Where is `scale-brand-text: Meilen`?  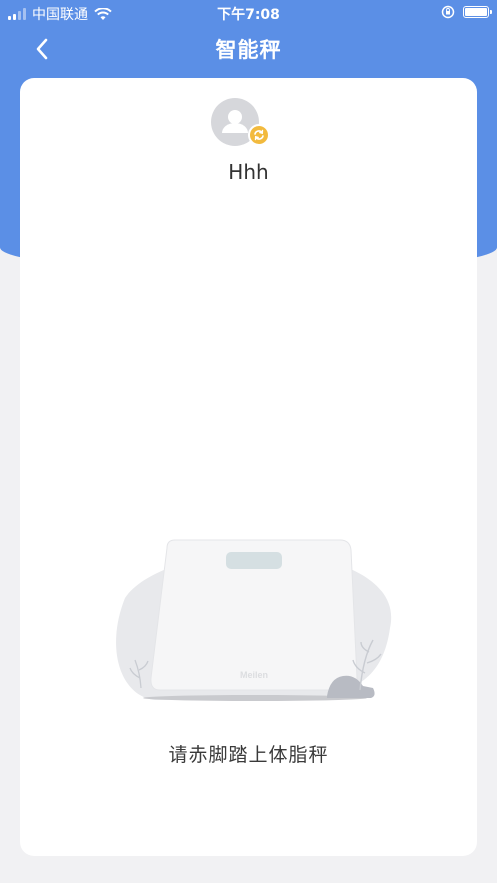 scale-brand-text: Meilen is located at coordinates (254, 675).